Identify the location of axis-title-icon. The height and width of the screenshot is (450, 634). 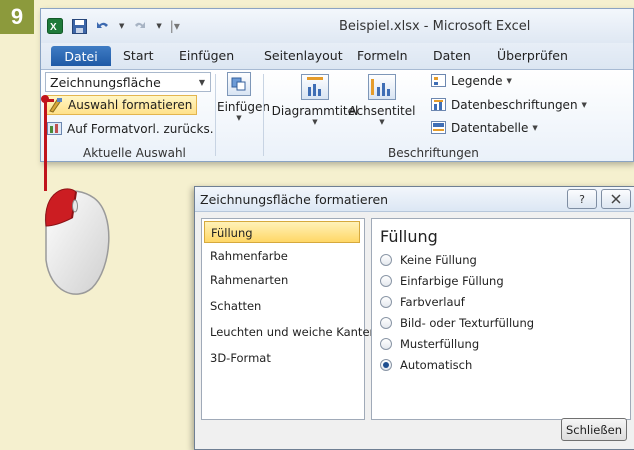
(382, 87).